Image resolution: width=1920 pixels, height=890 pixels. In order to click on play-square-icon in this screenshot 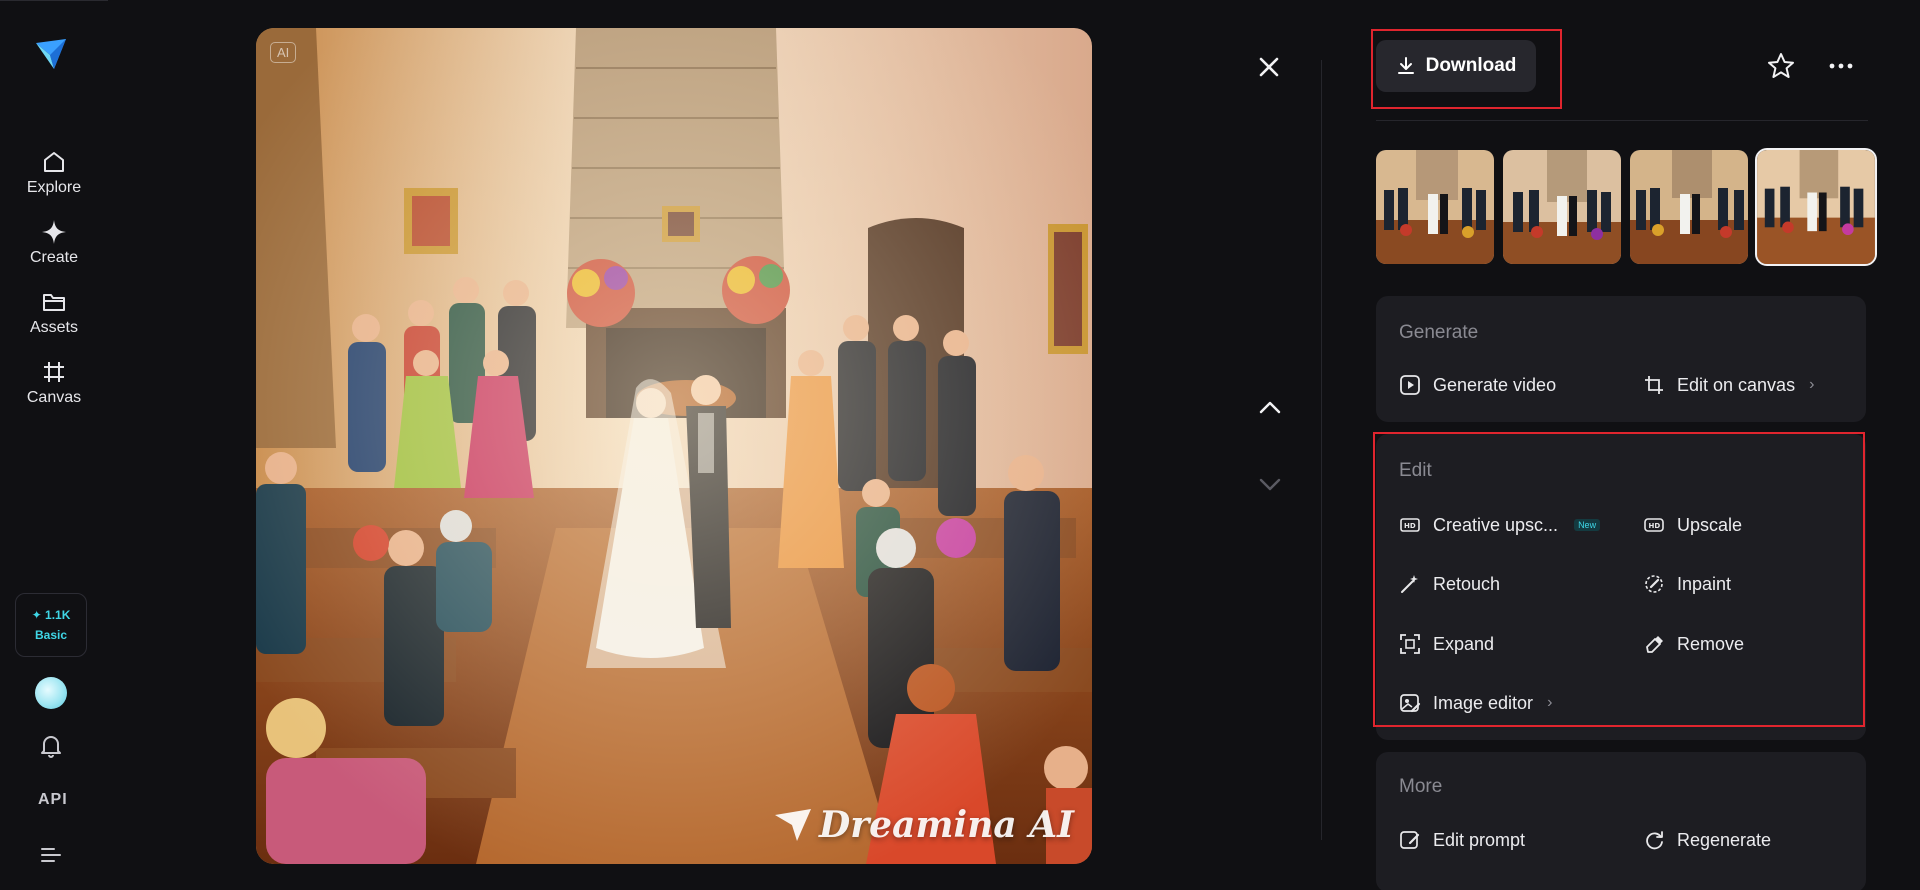, I will do `click(1410, 385)`.